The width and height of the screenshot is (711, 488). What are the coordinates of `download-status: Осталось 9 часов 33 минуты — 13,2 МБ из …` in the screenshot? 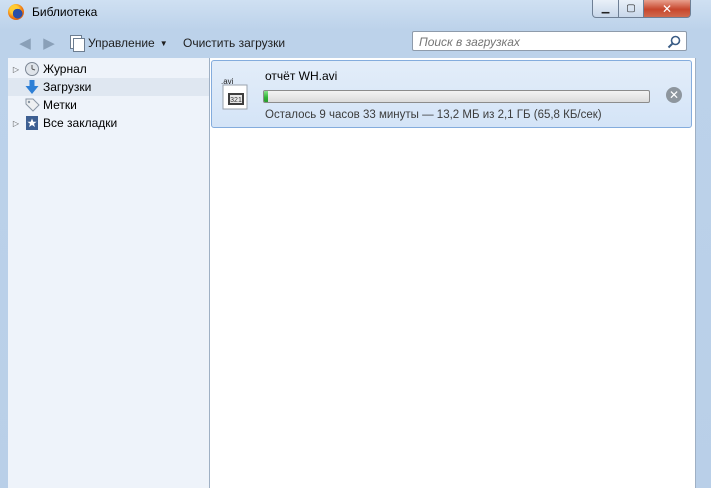 It's located at (433, 115).